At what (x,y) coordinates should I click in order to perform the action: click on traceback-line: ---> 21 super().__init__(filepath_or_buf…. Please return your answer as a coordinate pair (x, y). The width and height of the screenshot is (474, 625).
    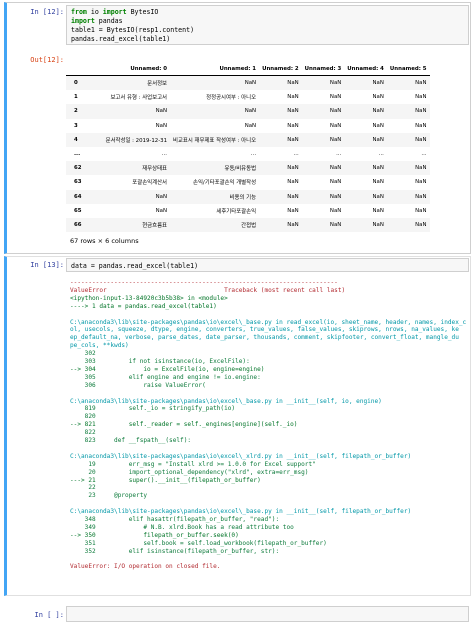
    Looking at the image, I should click on (165, 480).